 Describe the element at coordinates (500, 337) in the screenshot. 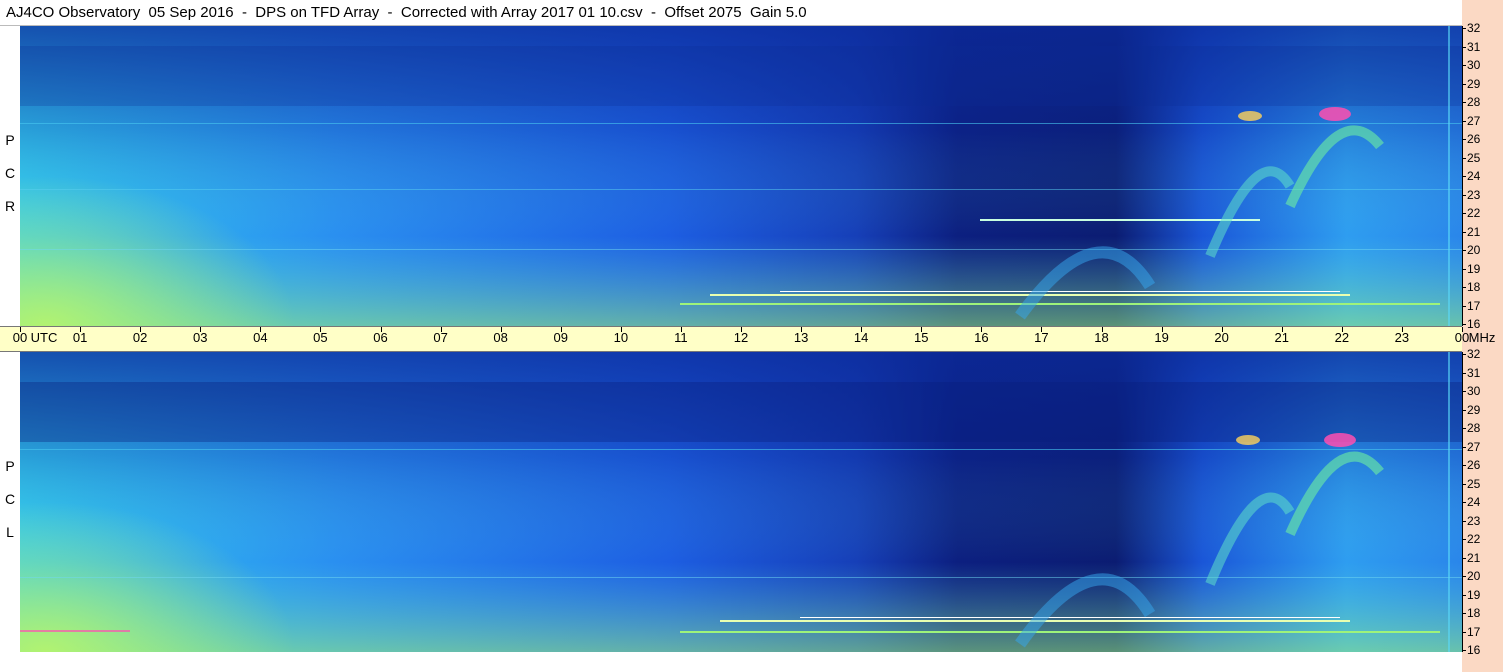

I see `utc-tick-label: 08` at that location.